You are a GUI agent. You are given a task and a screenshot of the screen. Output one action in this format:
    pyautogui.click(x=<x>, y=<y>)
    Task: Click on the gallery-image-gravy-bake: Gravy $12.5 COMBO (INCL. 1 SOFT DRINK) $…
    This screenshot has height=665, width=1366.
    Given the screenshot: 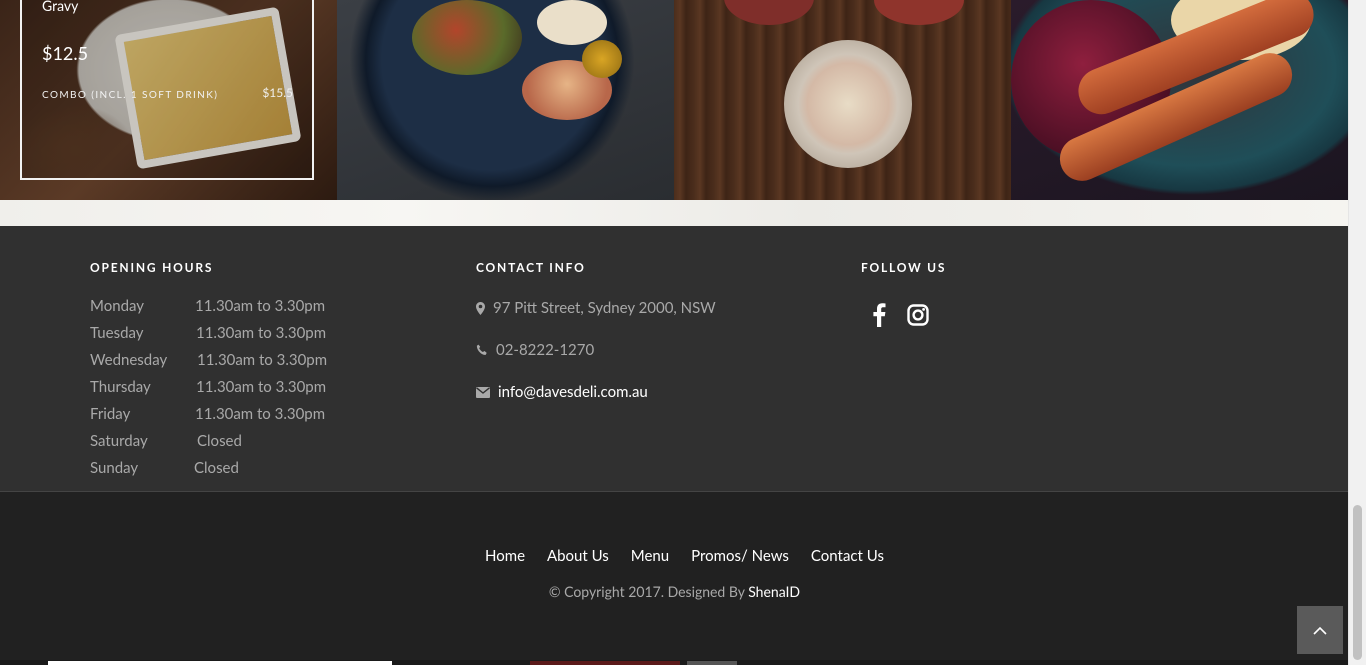 What is the action you would take?
    pyautogui.click(x=168, y=100)
    